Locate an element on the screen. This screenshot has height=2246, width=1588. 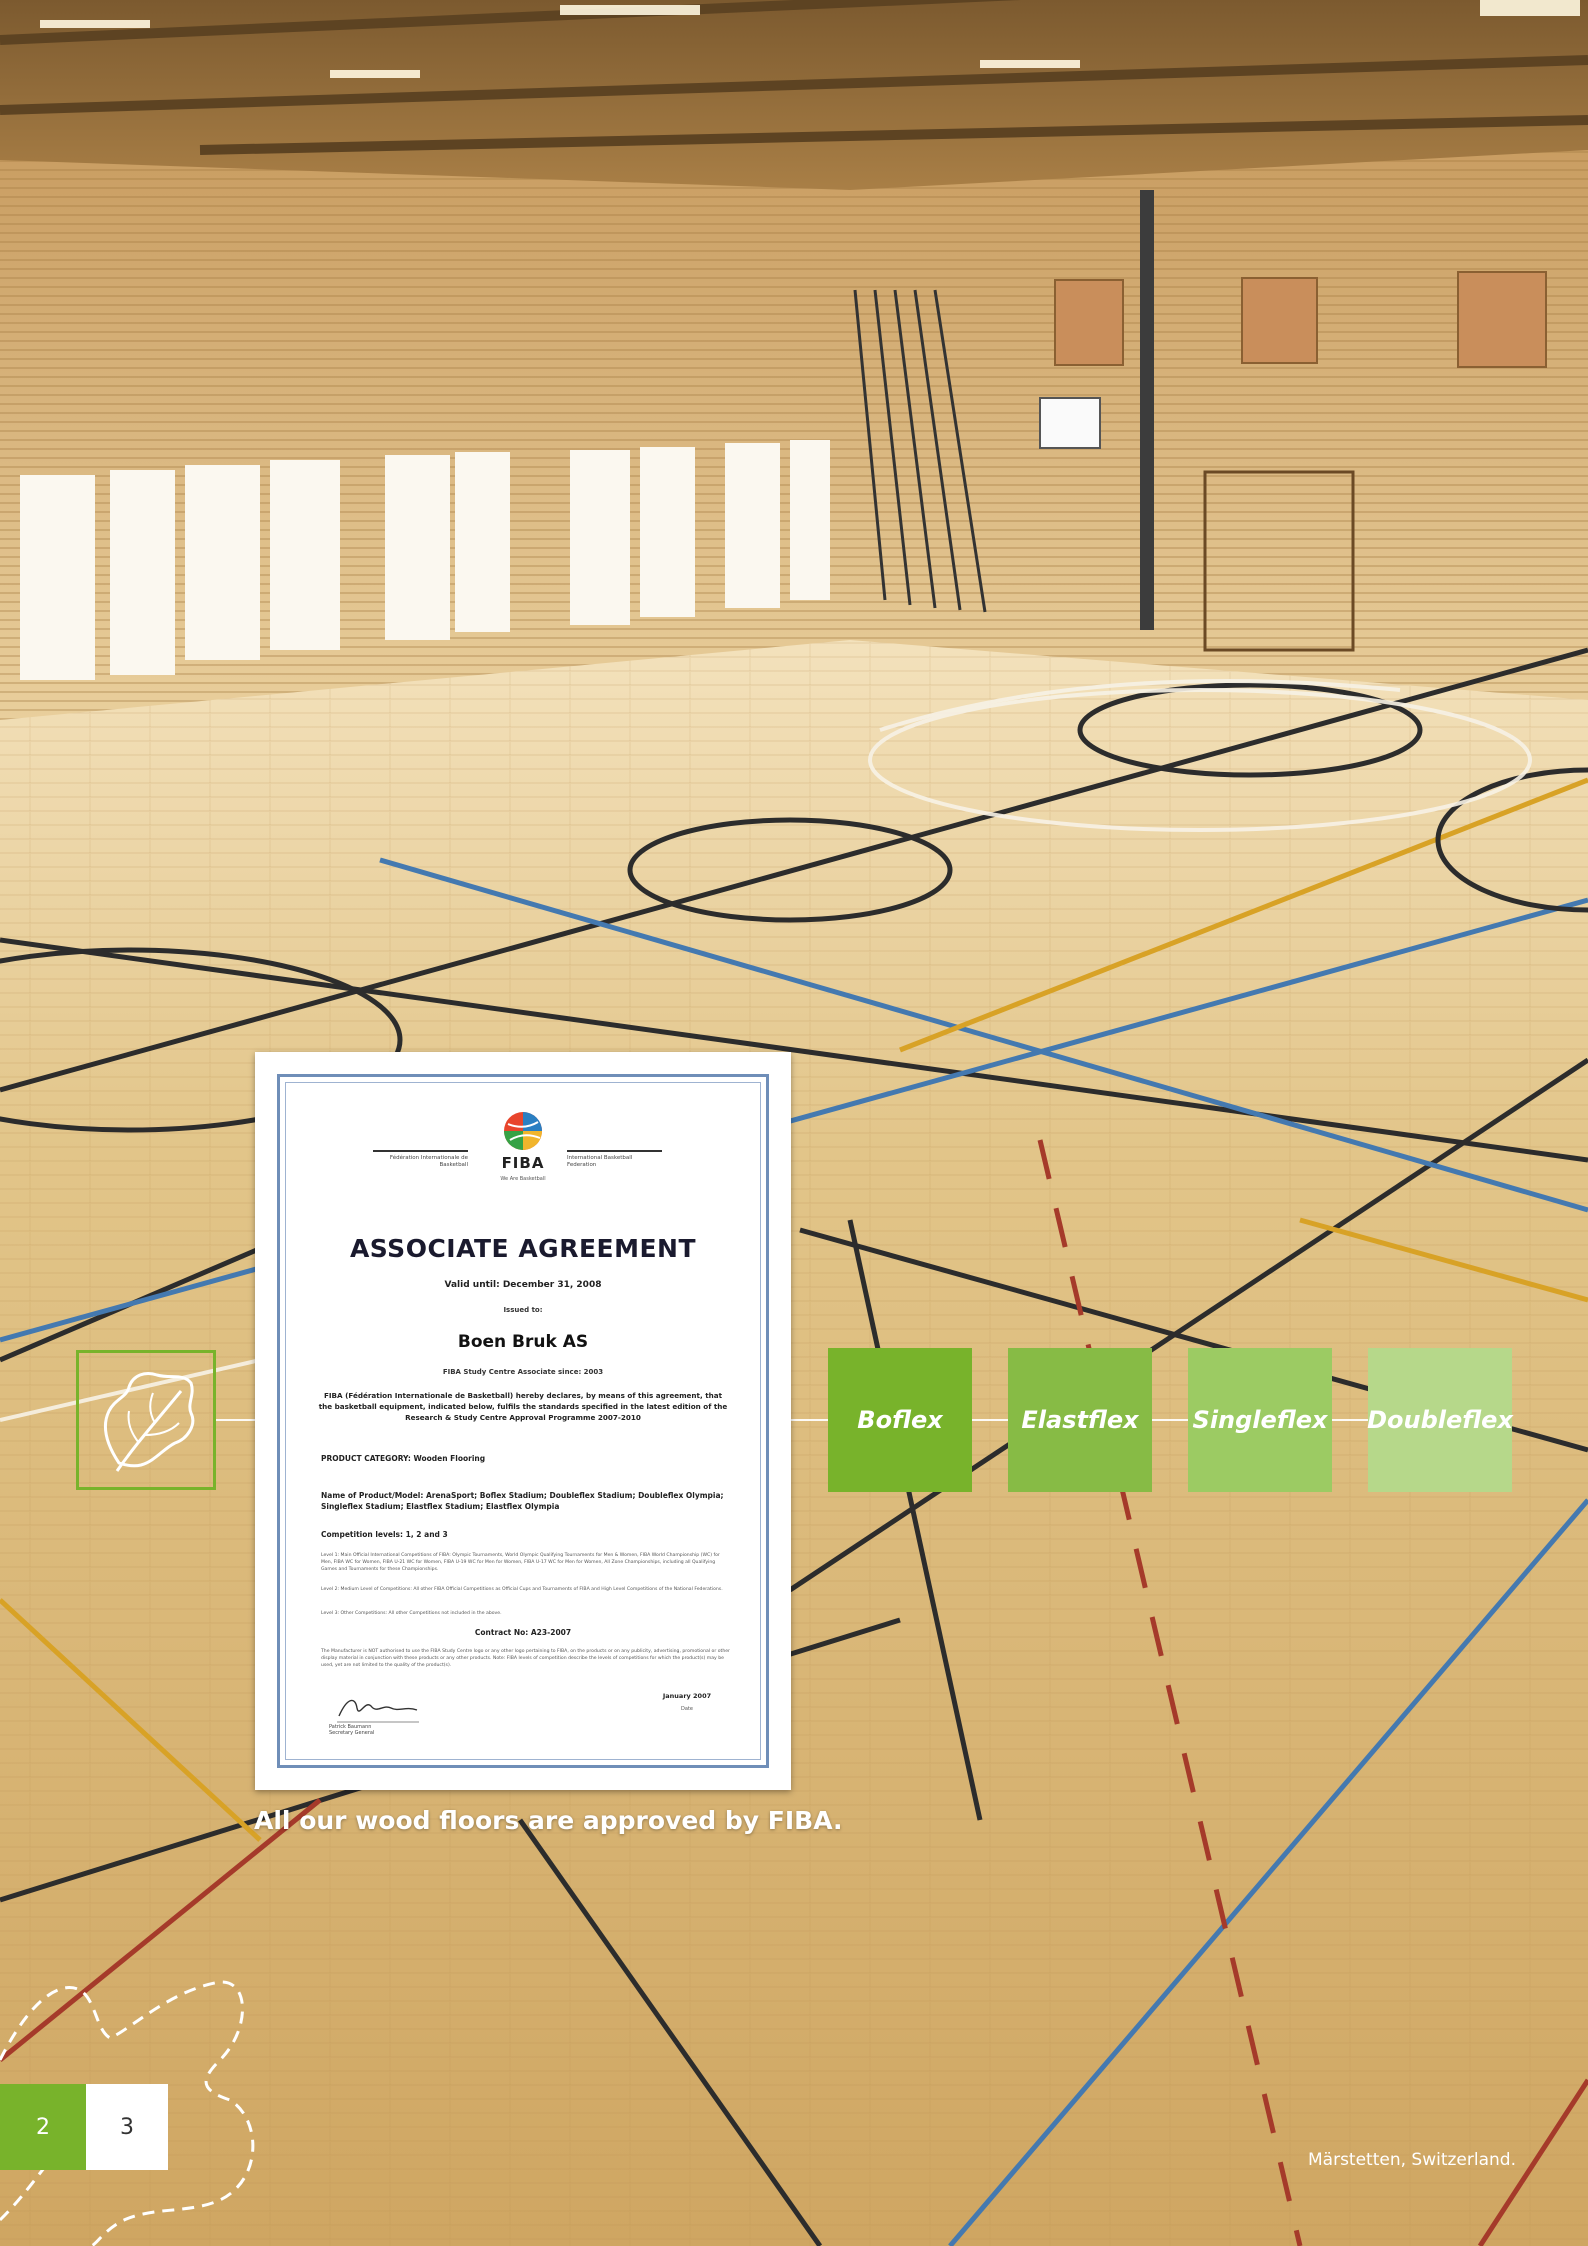
page-number-right: 3 is located at coordinates (127, 2127).